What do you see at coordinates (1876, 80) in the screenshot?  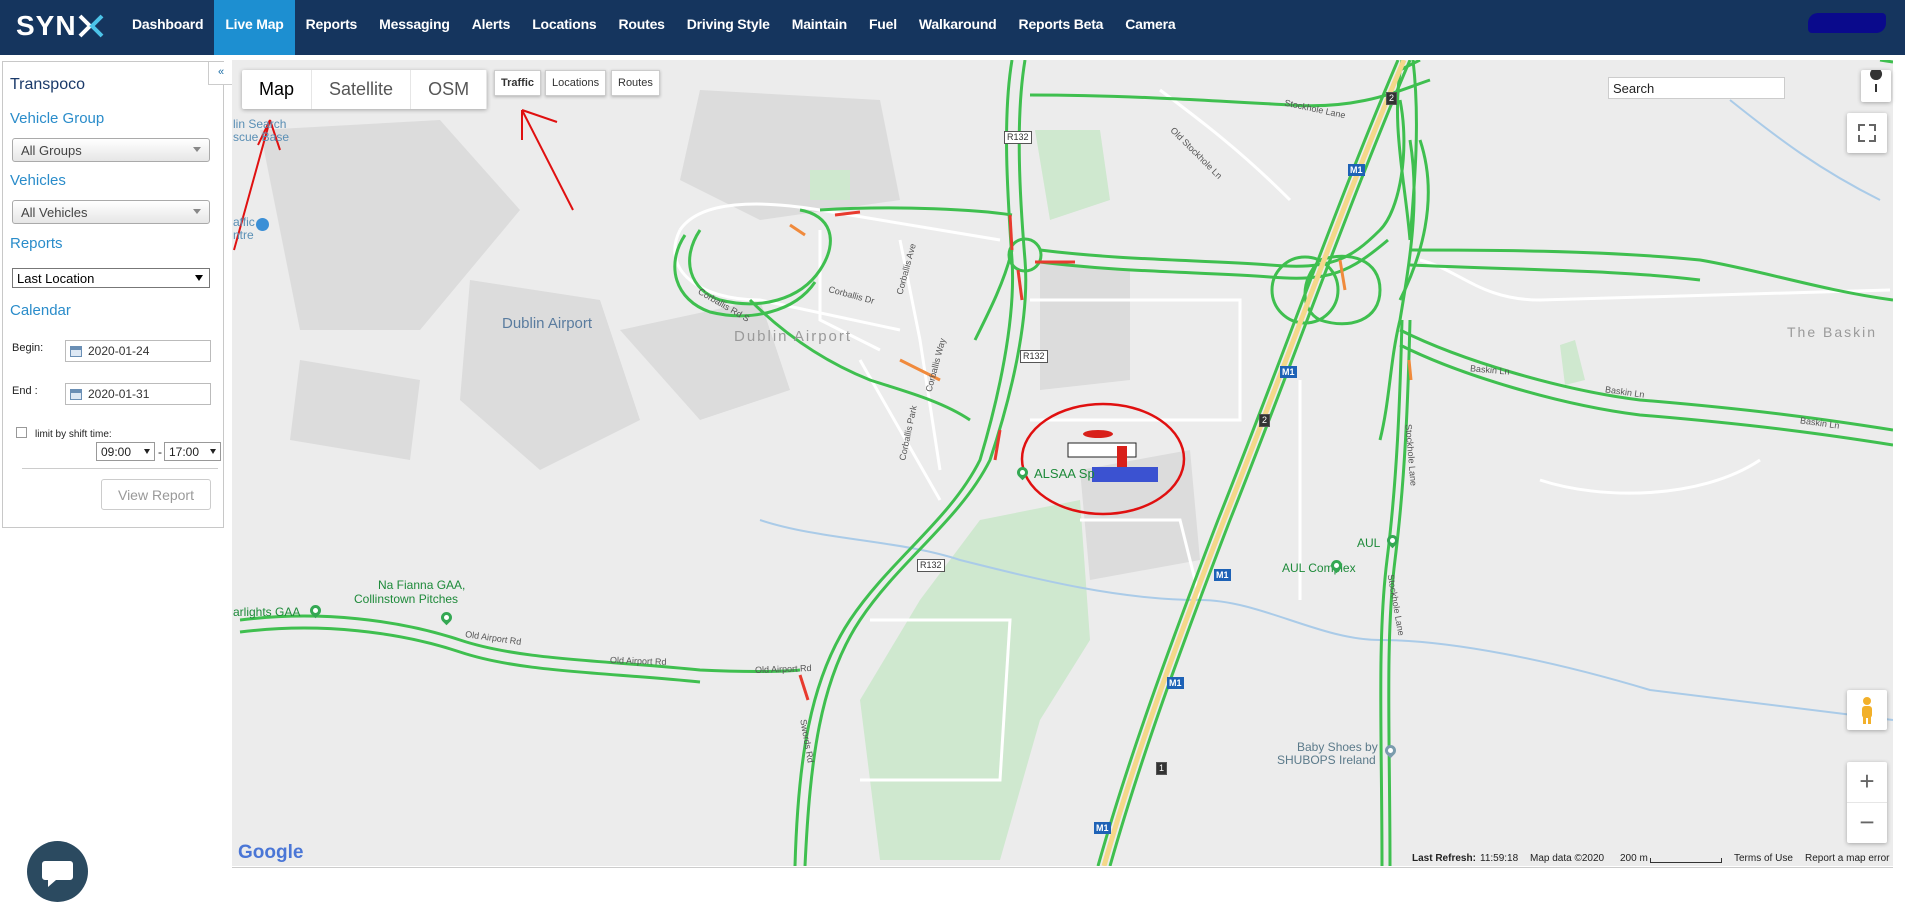 I see `pin-icon` at bounding box center [1876, 80].